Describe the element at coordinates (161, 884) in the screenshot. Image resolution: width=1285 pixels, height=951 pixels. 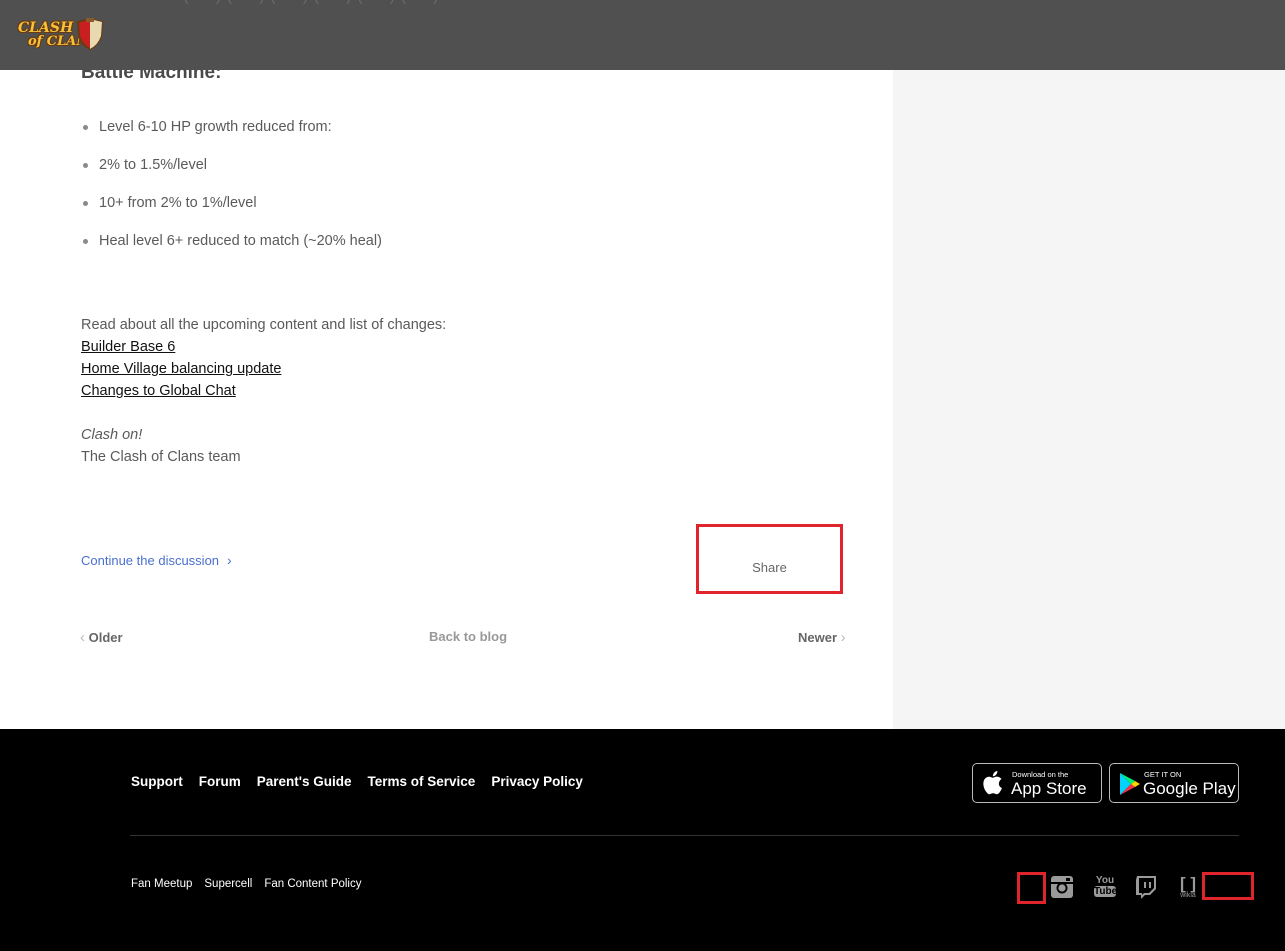
I see `footer-link-fan-meetup: Fan Meetup` at that location.